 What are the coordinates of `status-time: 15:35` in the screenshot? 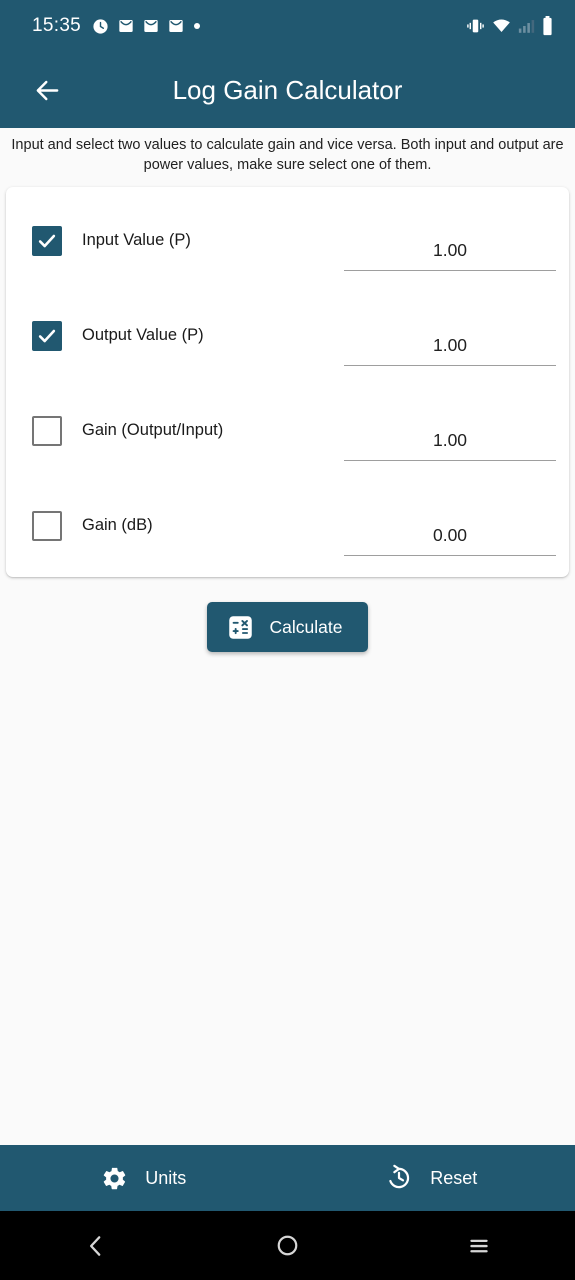 It's located at (57, 25).